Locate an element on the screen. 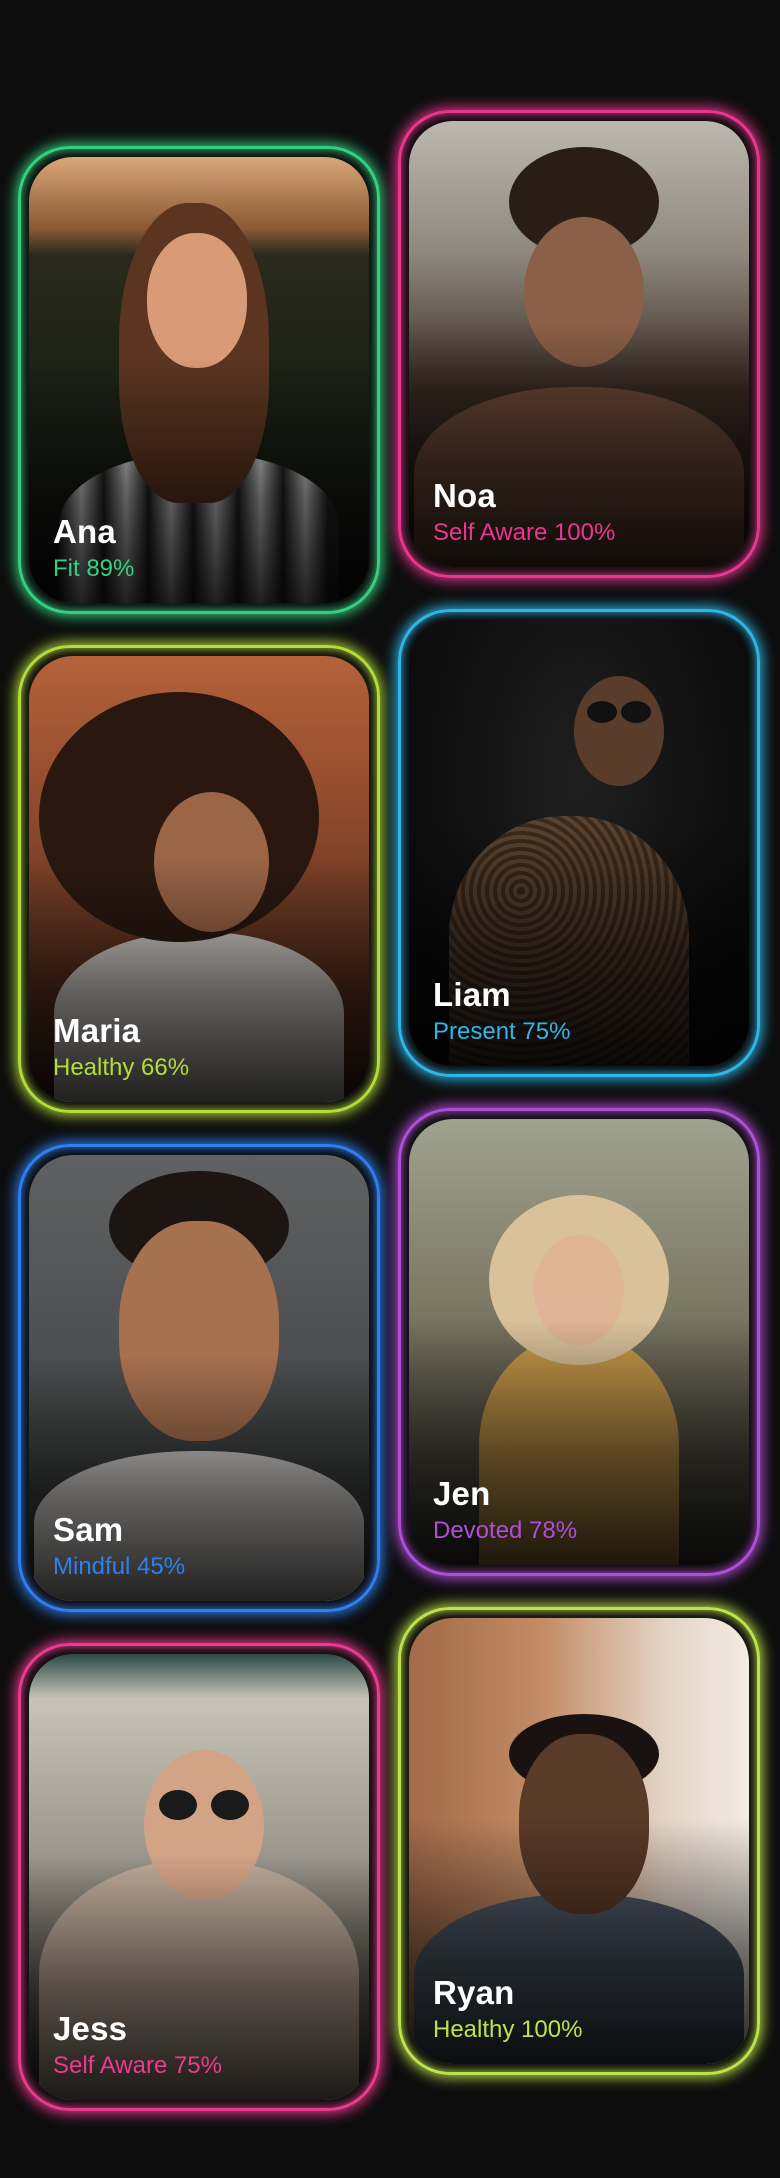 This screenshot has width=780, height=2178. profile-card-noa: Noa Self Aware 100% is located at coordinates (579, 344).